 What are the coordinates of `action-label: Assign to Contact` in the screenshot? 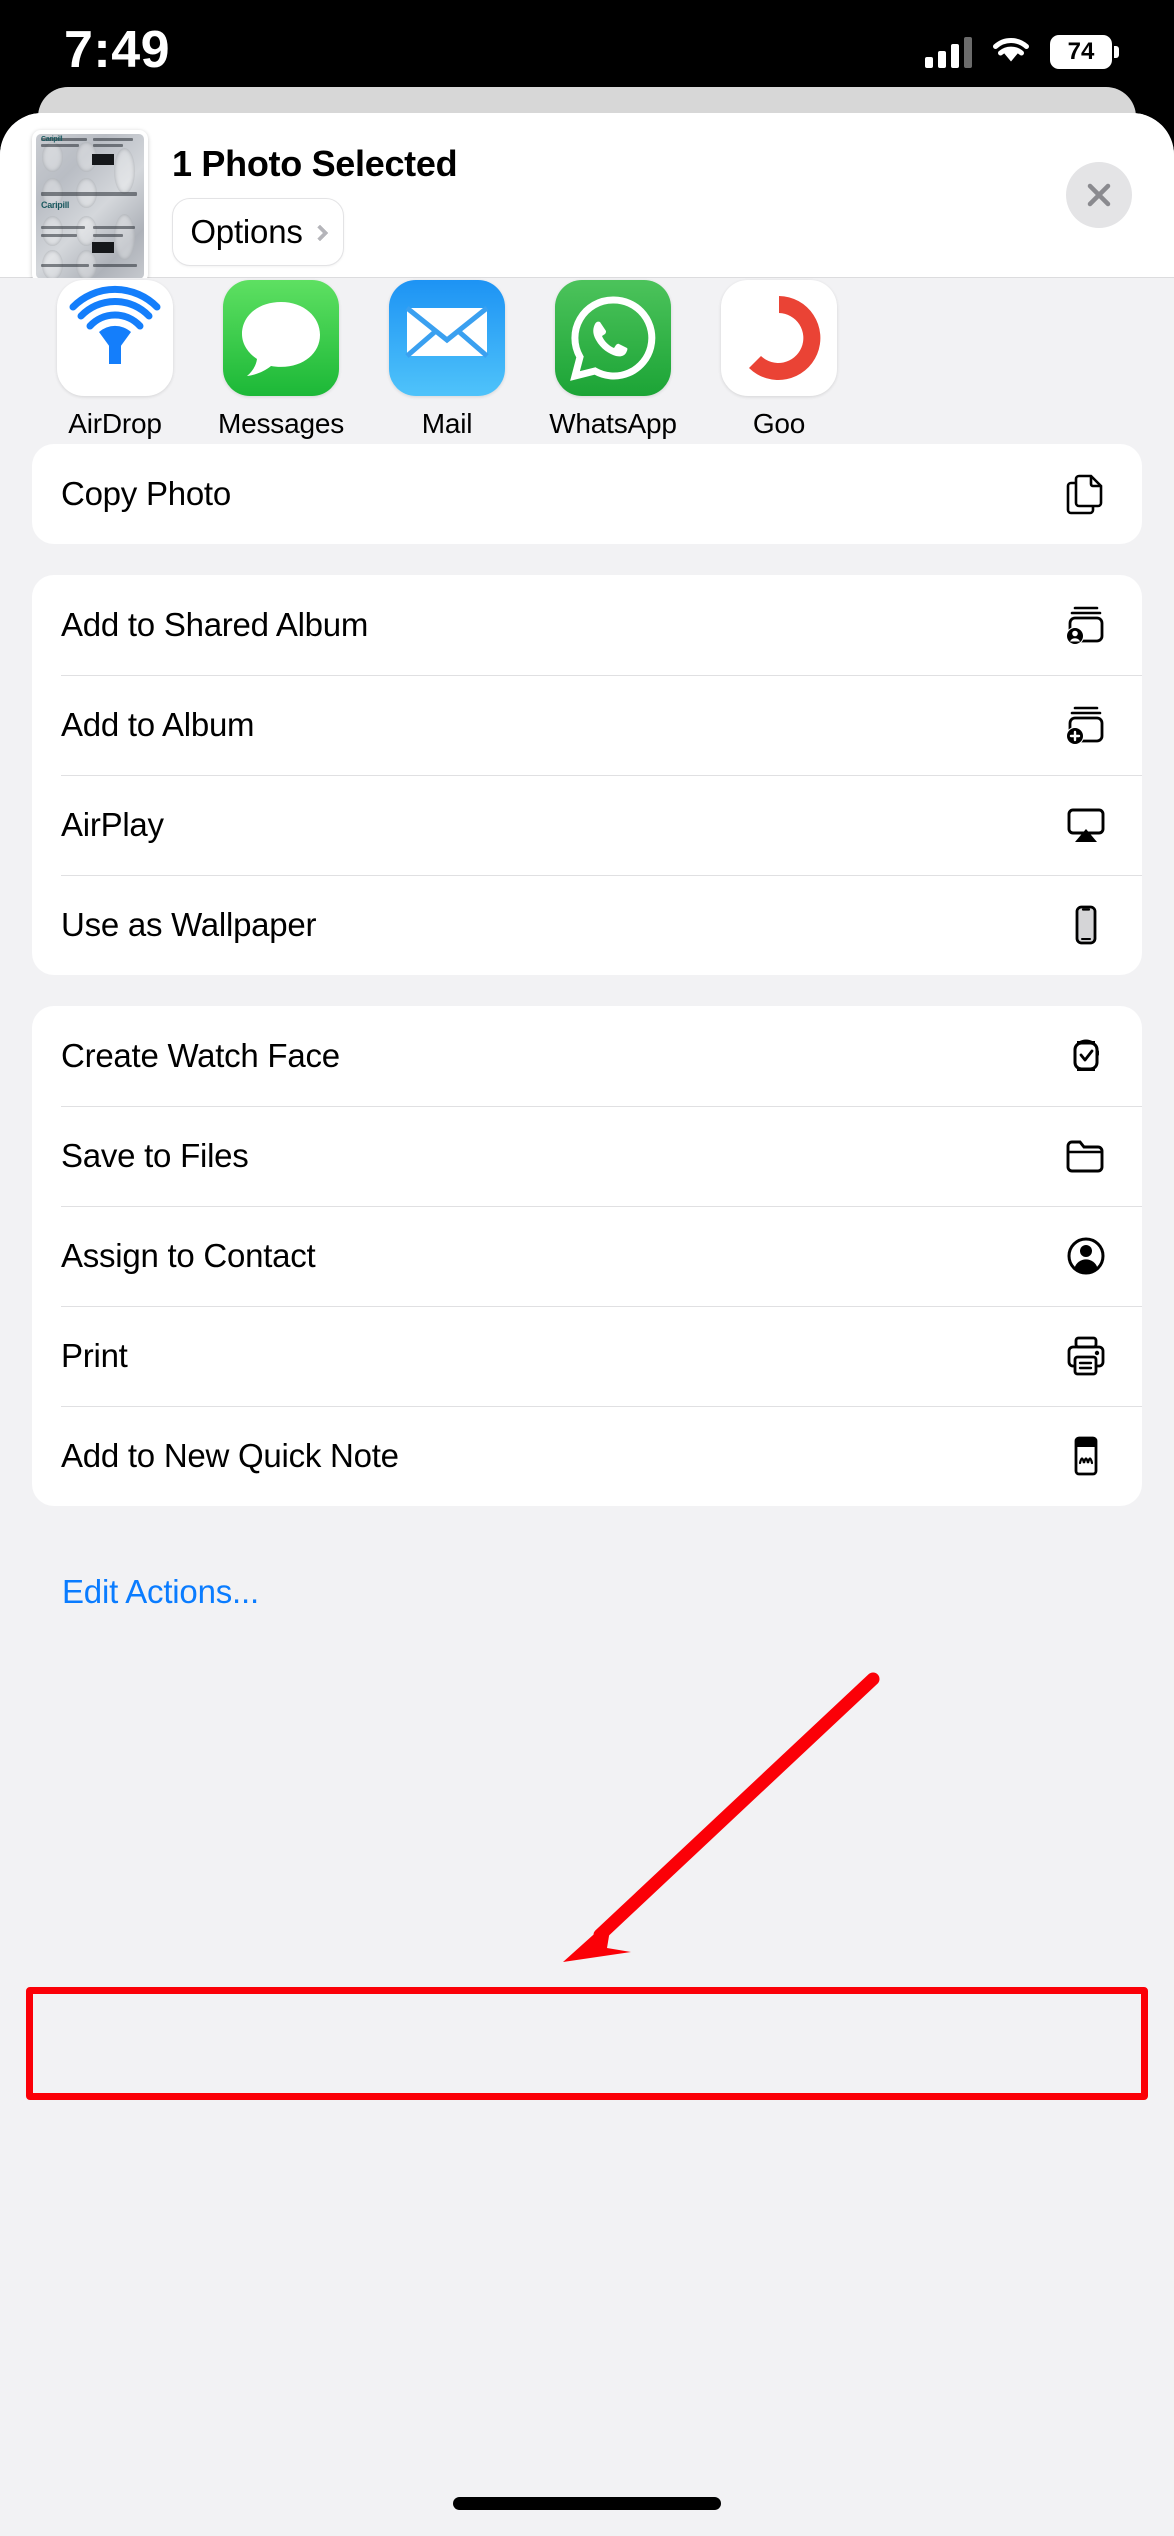 It's located at (188, 1255).